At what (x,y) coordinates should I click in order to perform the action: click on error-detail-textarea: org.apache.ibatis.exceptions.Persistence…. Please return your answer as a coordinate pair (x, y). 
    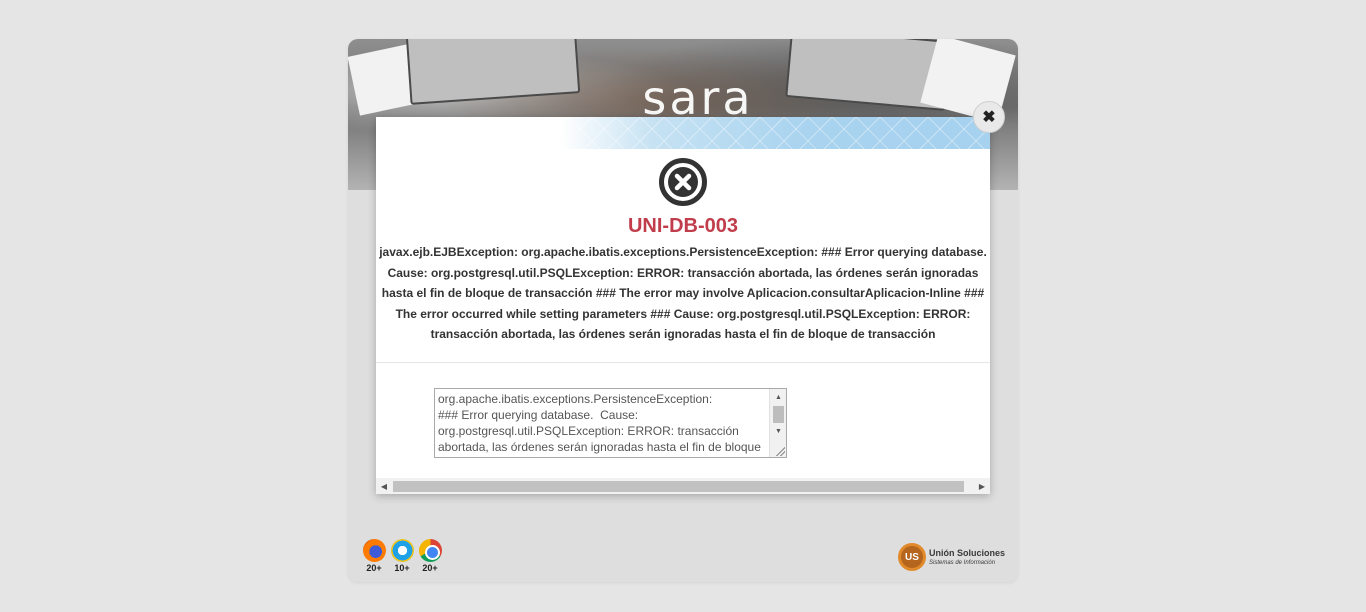
    Looking at the image, I should click on (610, 423).